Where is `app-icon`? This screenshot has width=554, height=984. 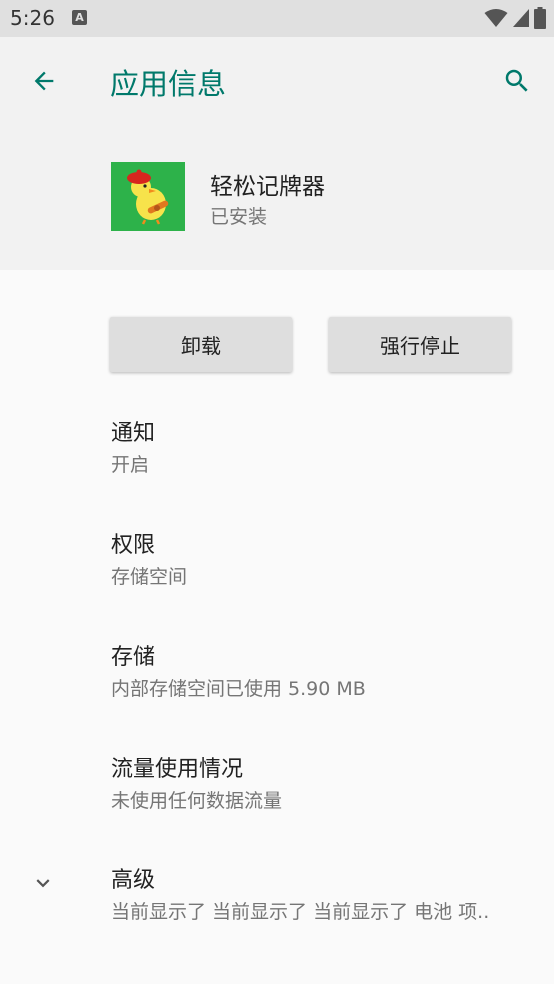
app-icon is located at coordinates (148, 196).